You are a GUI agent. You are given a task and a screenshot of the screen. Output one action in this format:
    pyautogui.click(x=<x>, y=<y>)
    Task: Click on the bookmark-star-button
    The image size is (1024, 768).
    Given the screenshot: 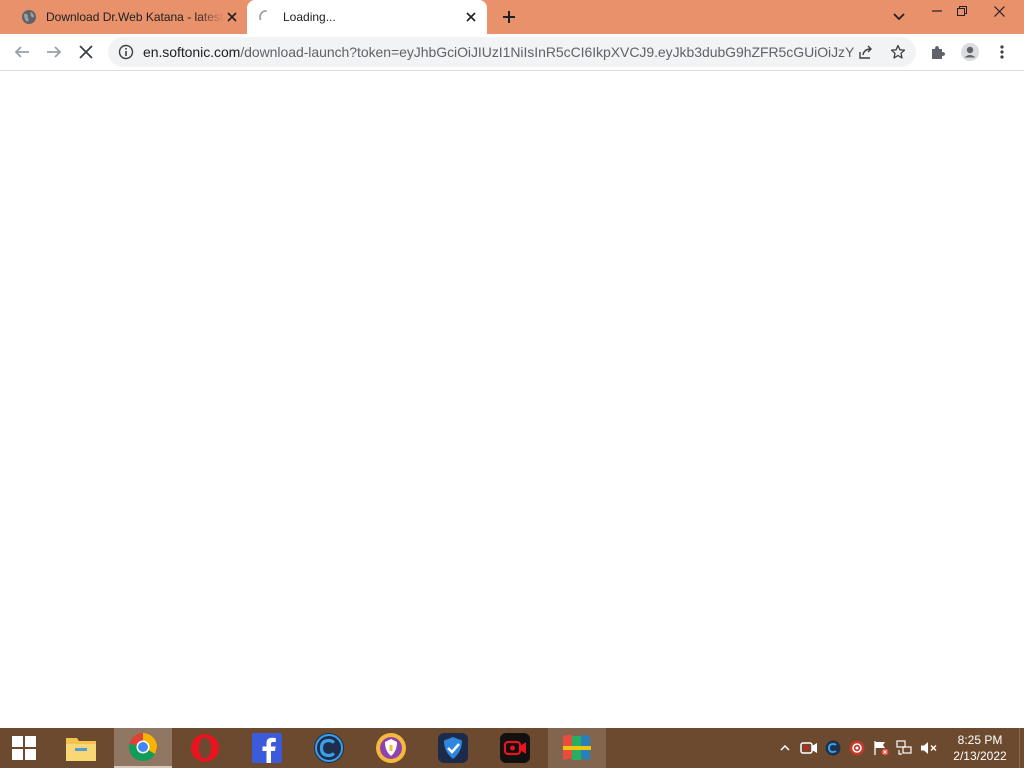 What is the action you would take?
    pyautogui.click(x=898, y=52)
    